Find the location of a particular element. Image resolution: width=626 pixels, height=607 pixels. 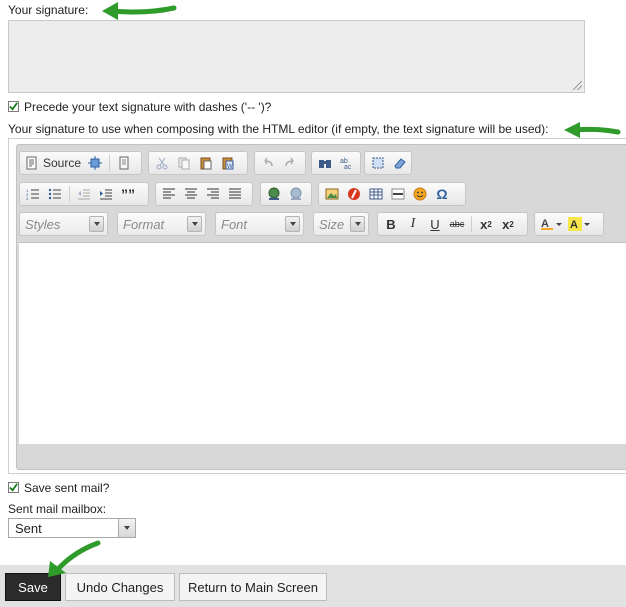

sent-mailbox-label: Sent mail mailbox: is located at coordinates (57, 509).